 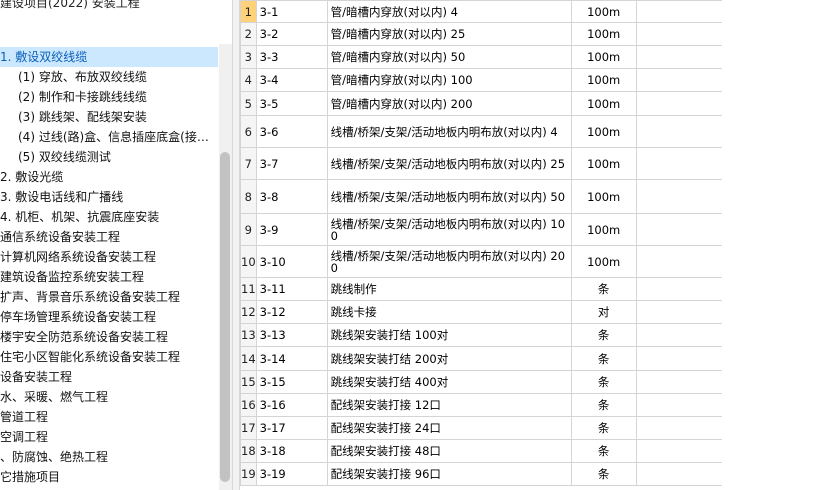 I want to click on row-number-cell: 2, so click(x=248, y=34).